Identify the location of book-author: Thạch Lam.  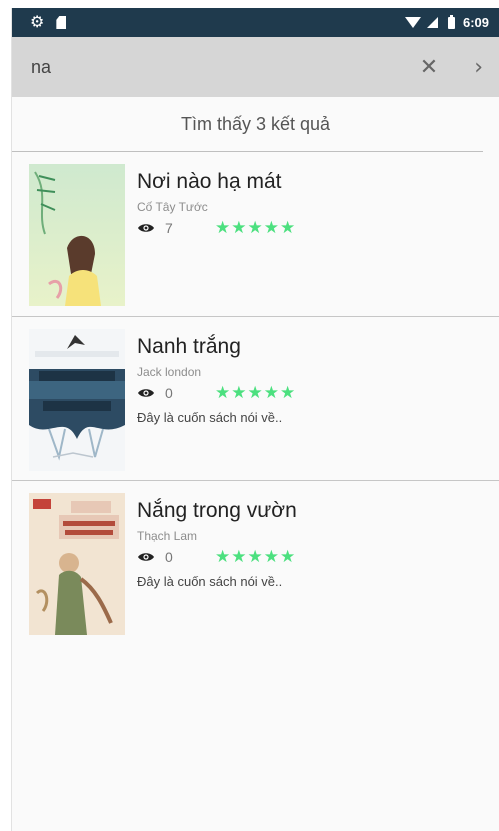
(167, 536).